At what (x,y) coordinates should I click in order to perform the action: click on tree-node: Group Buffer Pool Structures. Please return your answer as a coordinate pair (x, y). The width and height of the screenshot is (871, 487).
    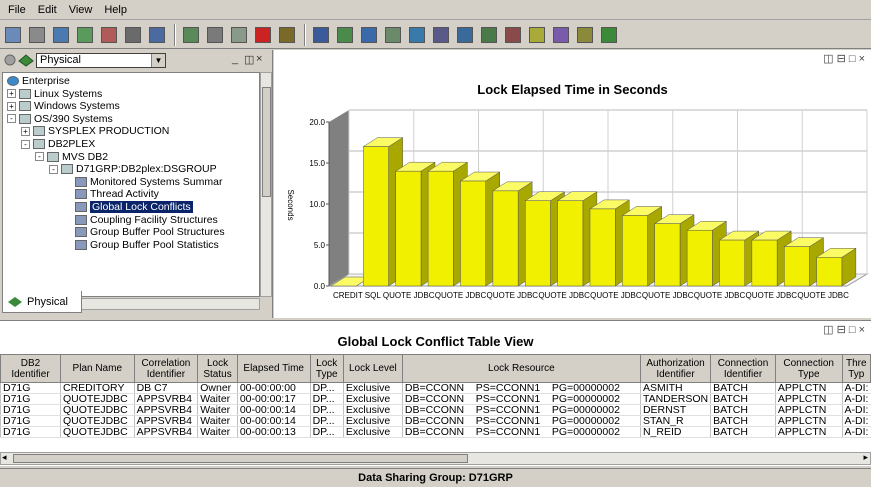
    Looking at the image, I should click on (144, 232).